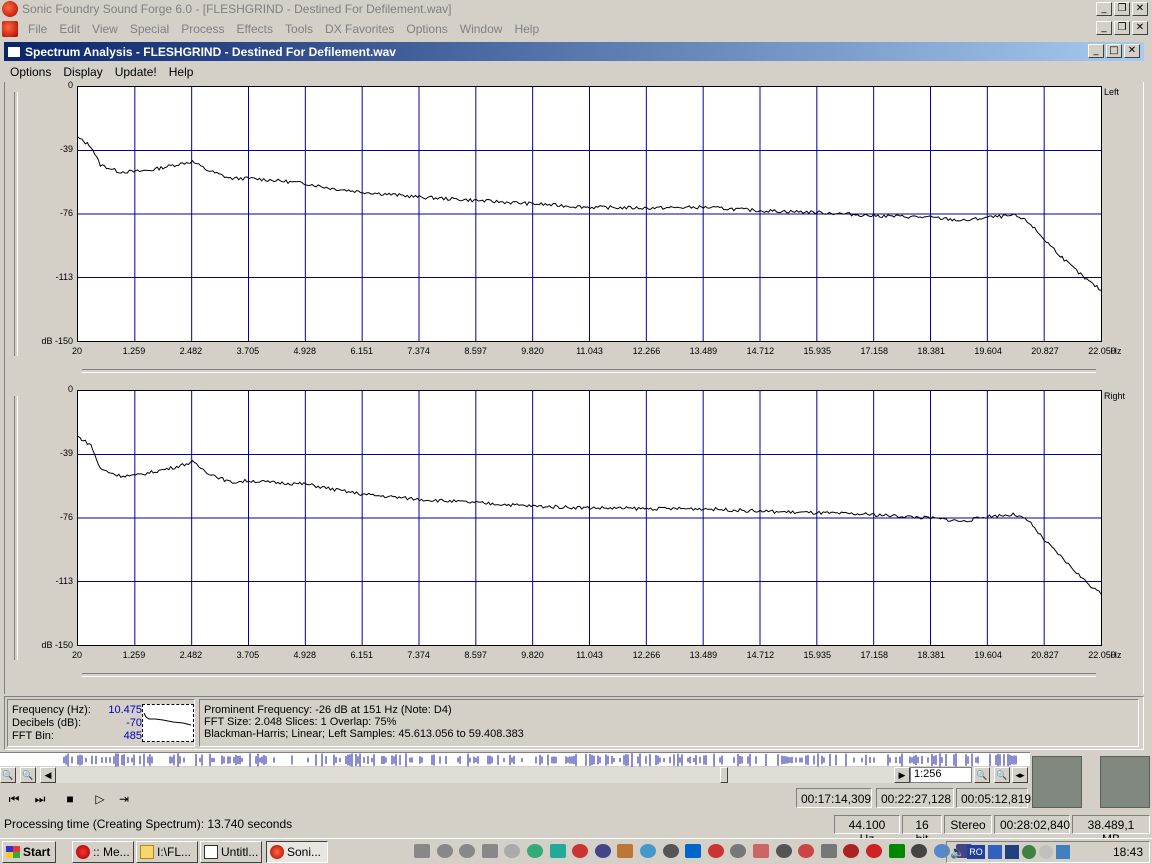 This screenshot has height=864, width=1152. I want to click on scroll-left-button: ◀, so click(48, 775).